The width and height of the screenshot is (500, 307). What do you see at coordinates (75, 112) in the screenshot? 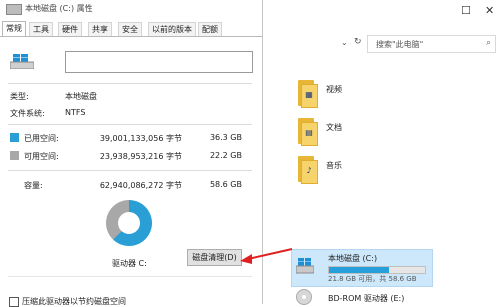
I see `filesystem-value: NTFS` at bounding box center [75, 112].